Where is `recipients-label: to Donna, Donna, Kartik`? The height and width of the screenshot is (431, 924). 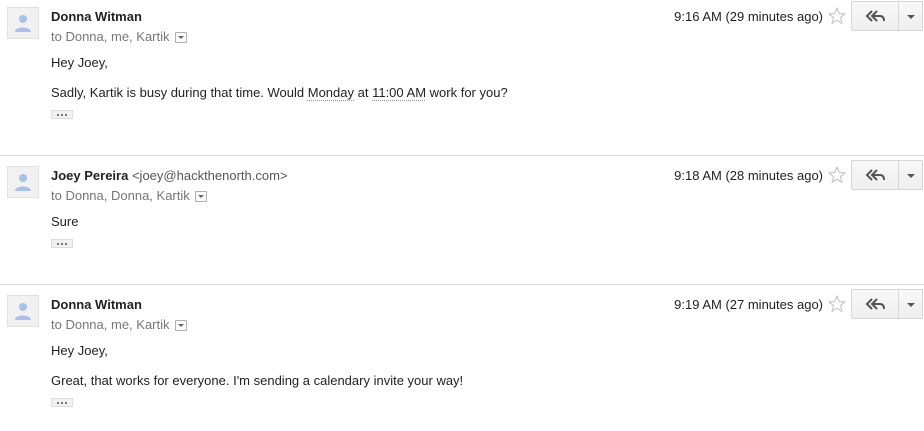
recipients-label: to Donna, Donna, Kartik is located at coordinates (120, 195).